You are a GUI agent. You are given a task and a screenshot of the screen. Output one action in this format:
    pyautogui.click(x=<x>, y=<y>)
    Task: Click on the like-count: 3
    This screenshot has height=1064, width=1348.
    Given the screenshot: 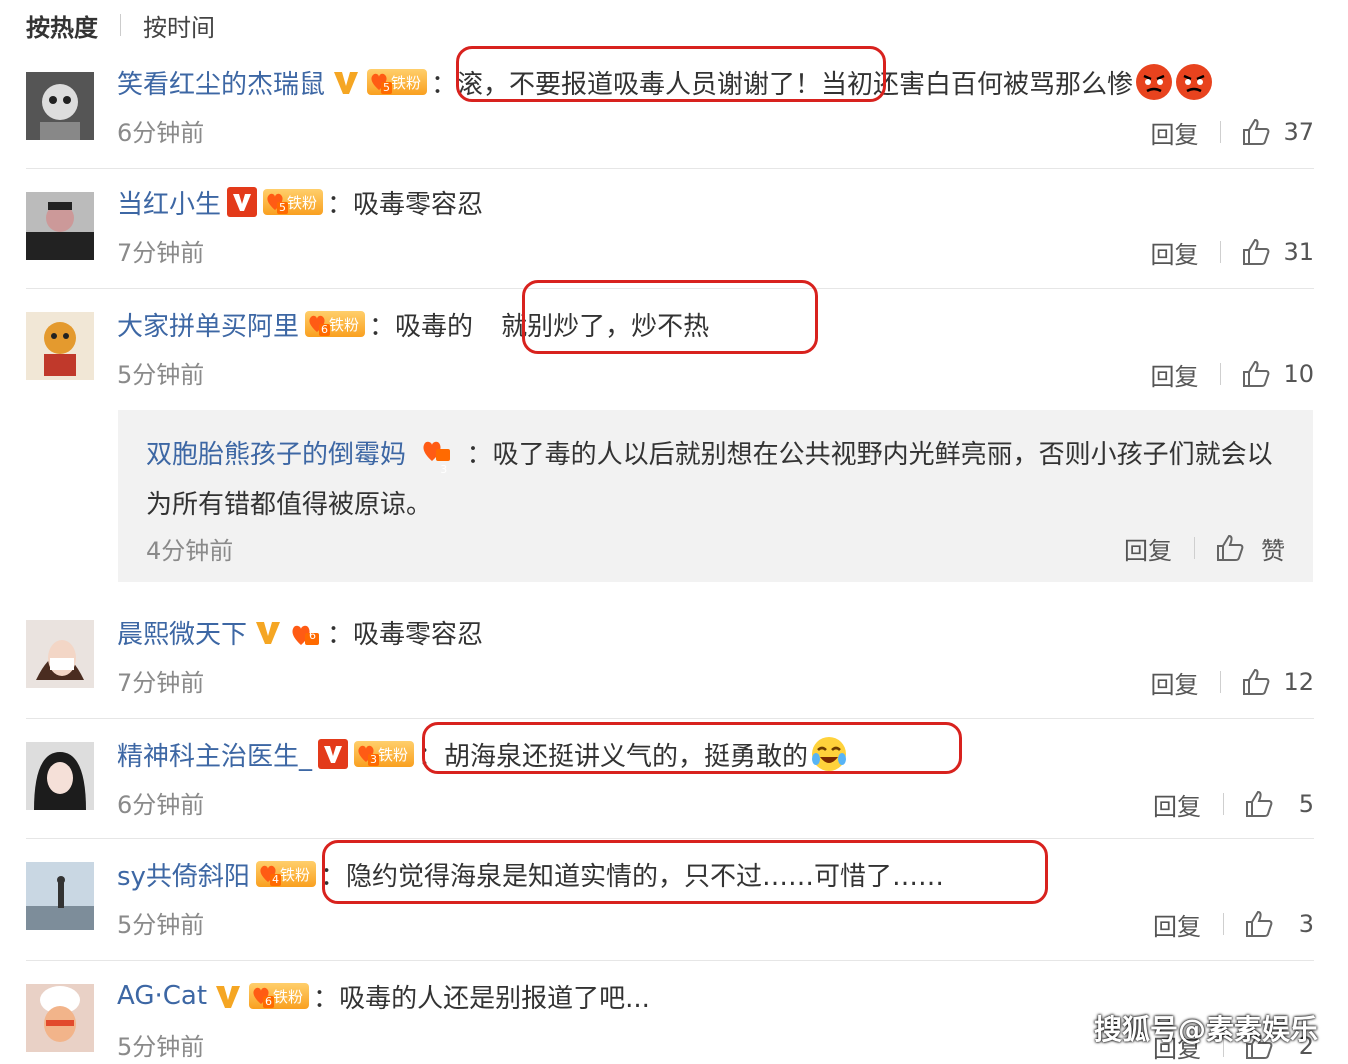 What is the action you would take?
    pyautogui.click(x=1306, y=924)
    